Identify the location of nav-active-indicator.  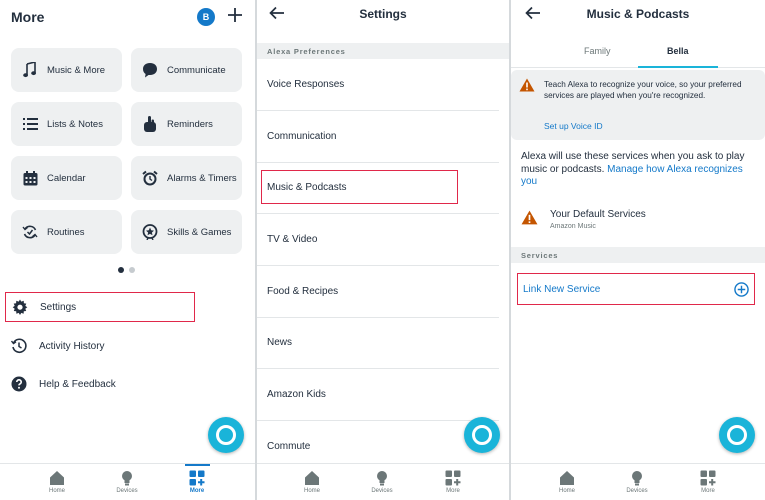
(197, 465).